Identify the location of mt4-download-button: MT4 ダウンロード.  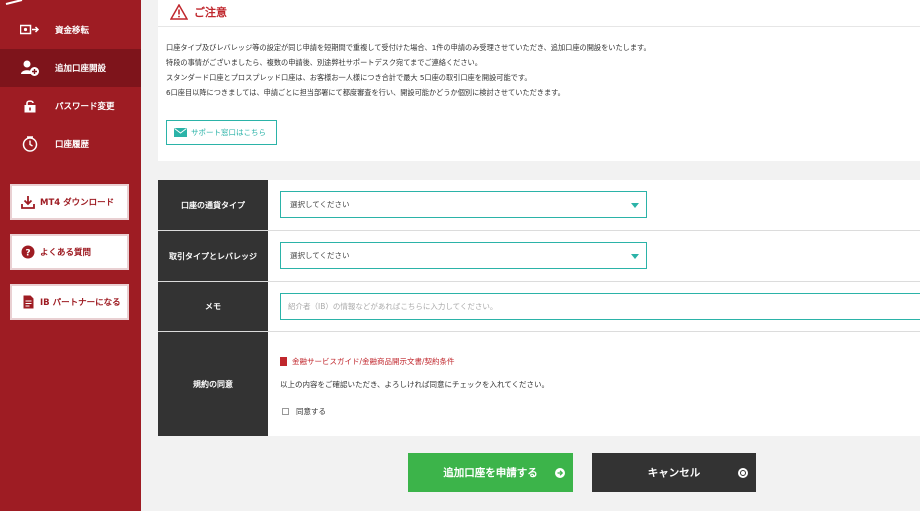
(69, 202).